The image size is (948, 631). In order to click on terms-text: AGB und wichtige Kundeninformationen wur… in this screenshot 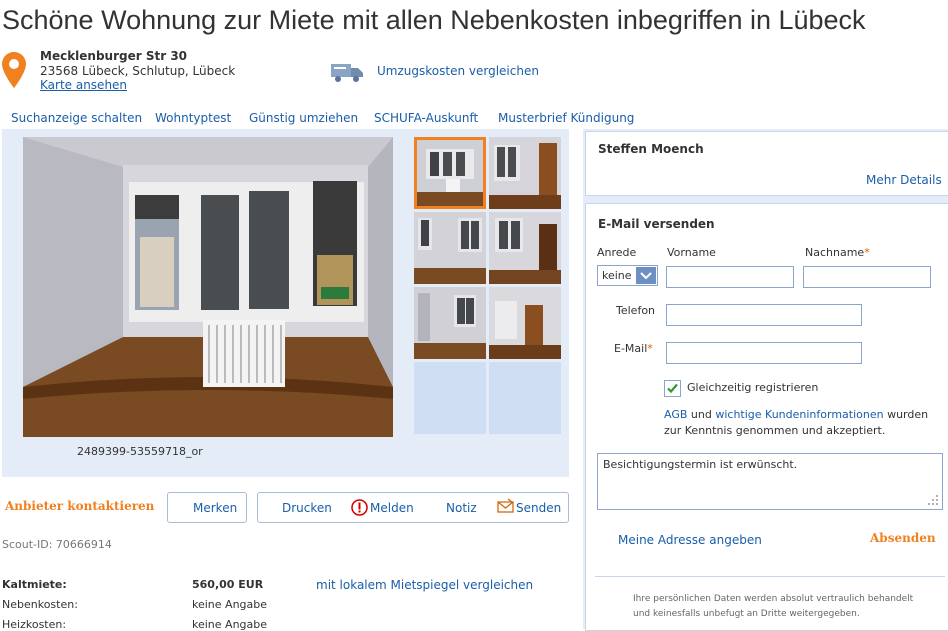, I will do `click(796, 423)`.